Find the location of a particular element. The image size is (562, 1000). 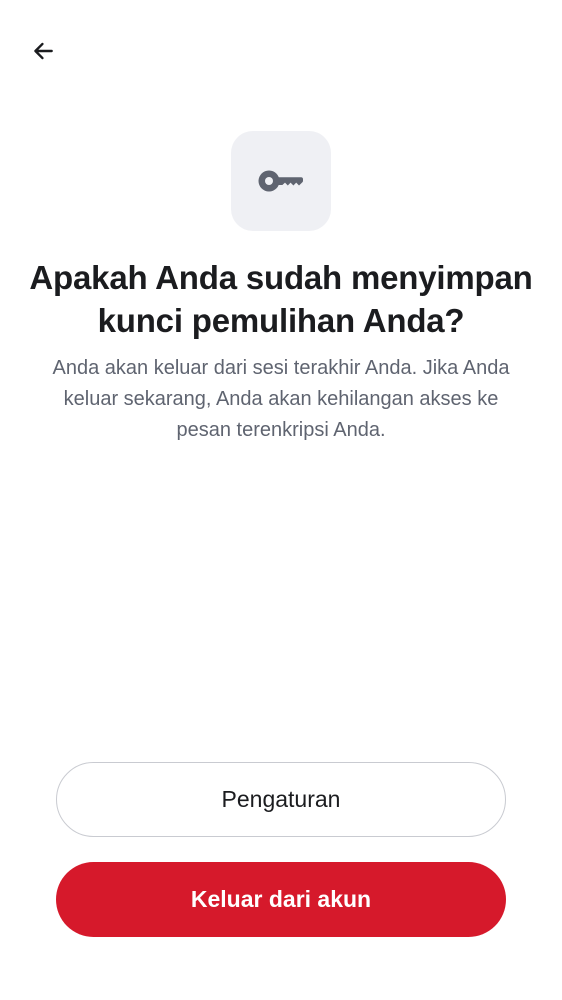

settings-button-label: Pengaturan is located at coordinates (281, 799).